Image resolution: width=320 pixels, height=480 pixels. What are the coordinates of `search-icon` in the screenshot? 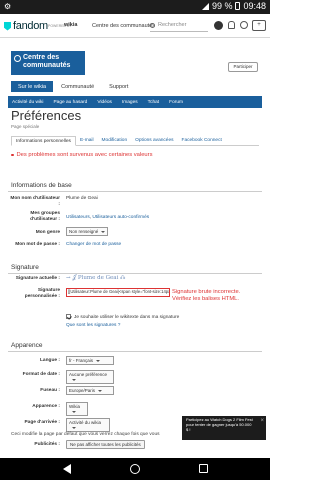 It's located at (152, 25).